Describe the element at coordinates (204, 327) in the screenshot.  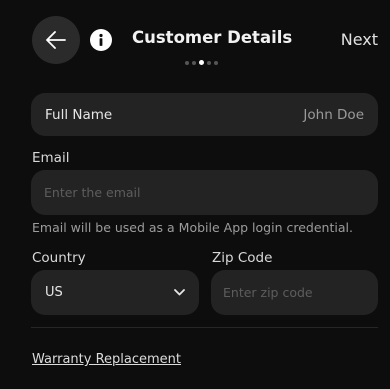
I see `divider` at that location.